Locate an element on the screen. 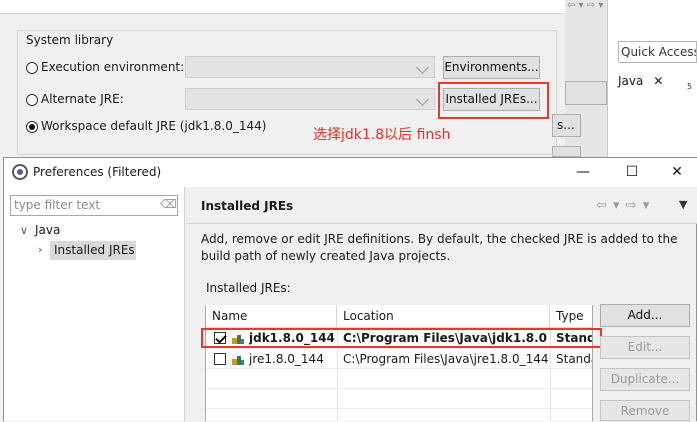 This screenshot has width=697, height=422. column-header-location: Location is located at coordinates (443, 316).